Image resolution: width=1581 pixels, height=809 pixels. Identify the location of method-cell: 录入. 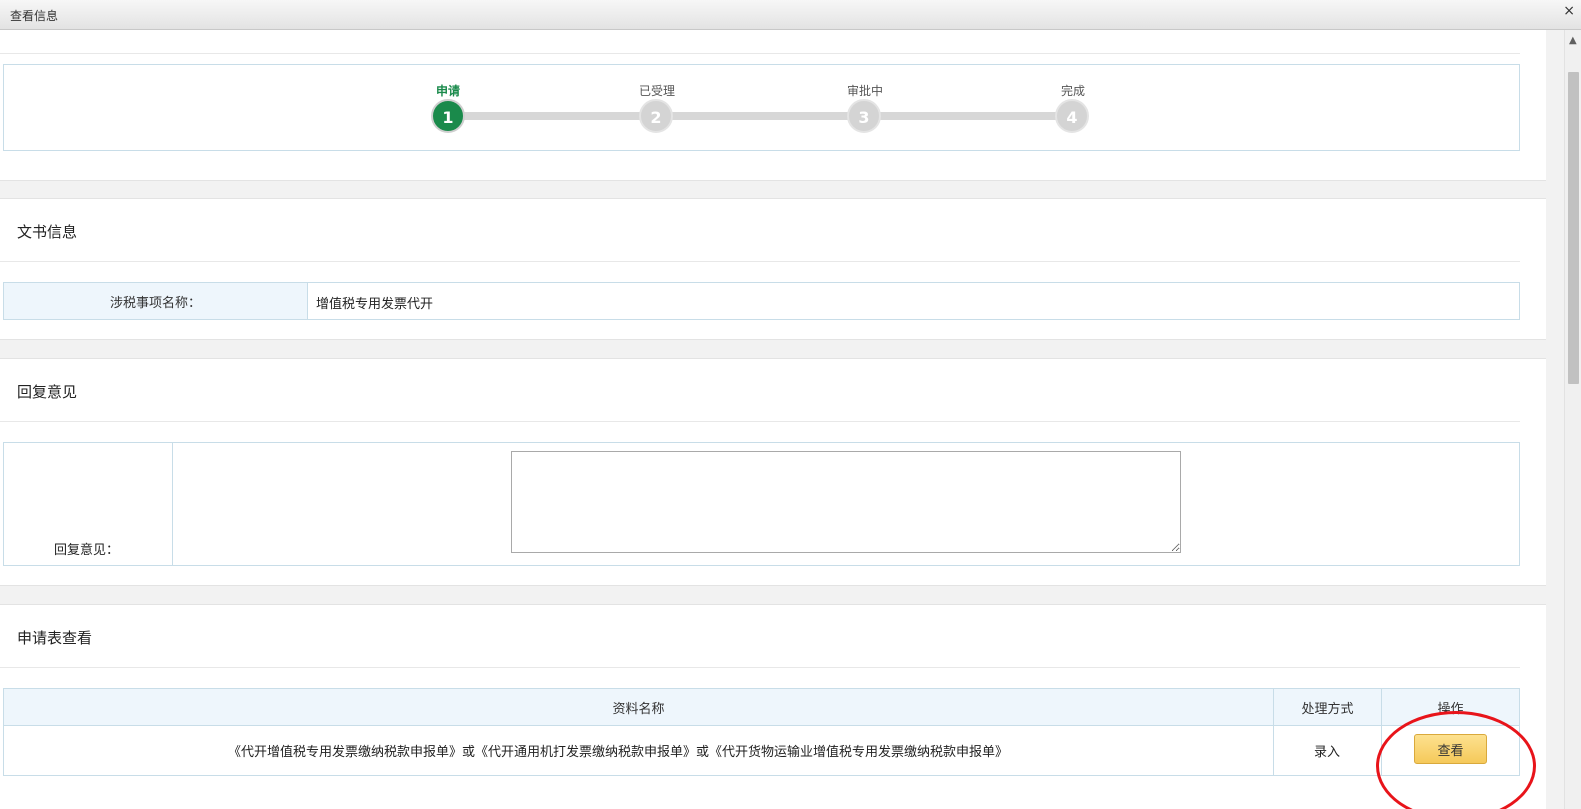
(1327, 752).